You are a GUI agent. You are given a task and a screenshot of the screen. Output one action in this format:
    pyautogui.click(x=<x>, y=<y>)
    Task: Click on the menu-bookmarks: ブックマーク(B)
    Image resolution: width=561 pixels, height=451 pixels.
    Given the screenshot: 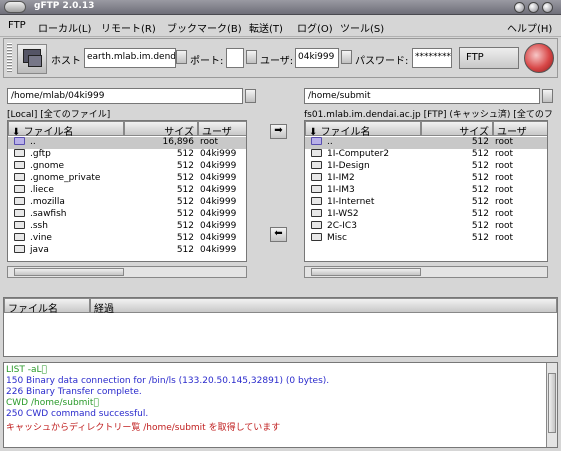 What is the action you would take?
    pyautogui.click(x=204, y=27)
    